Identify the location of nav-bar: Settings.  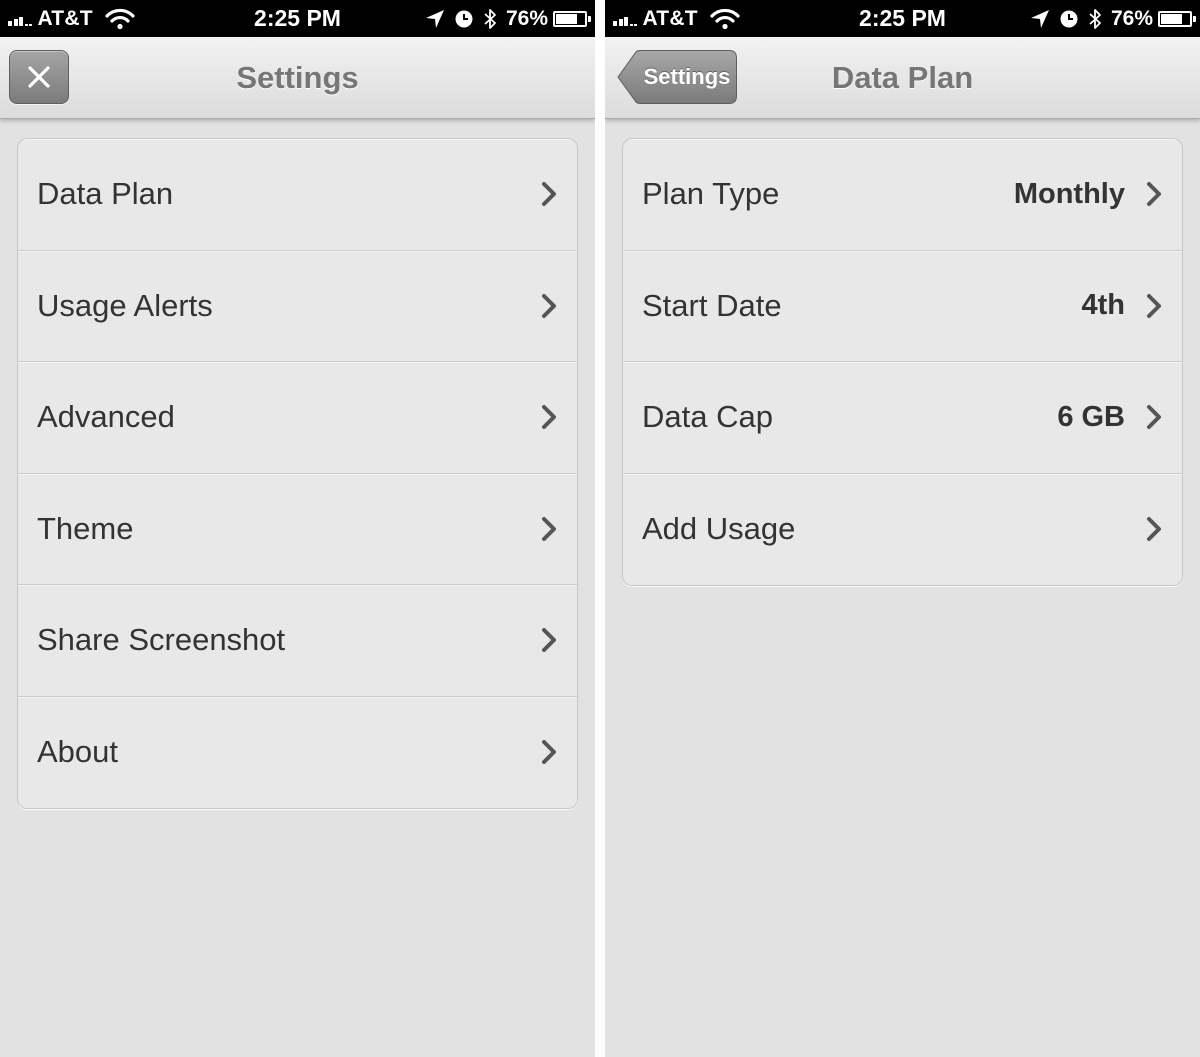
(297, 78).